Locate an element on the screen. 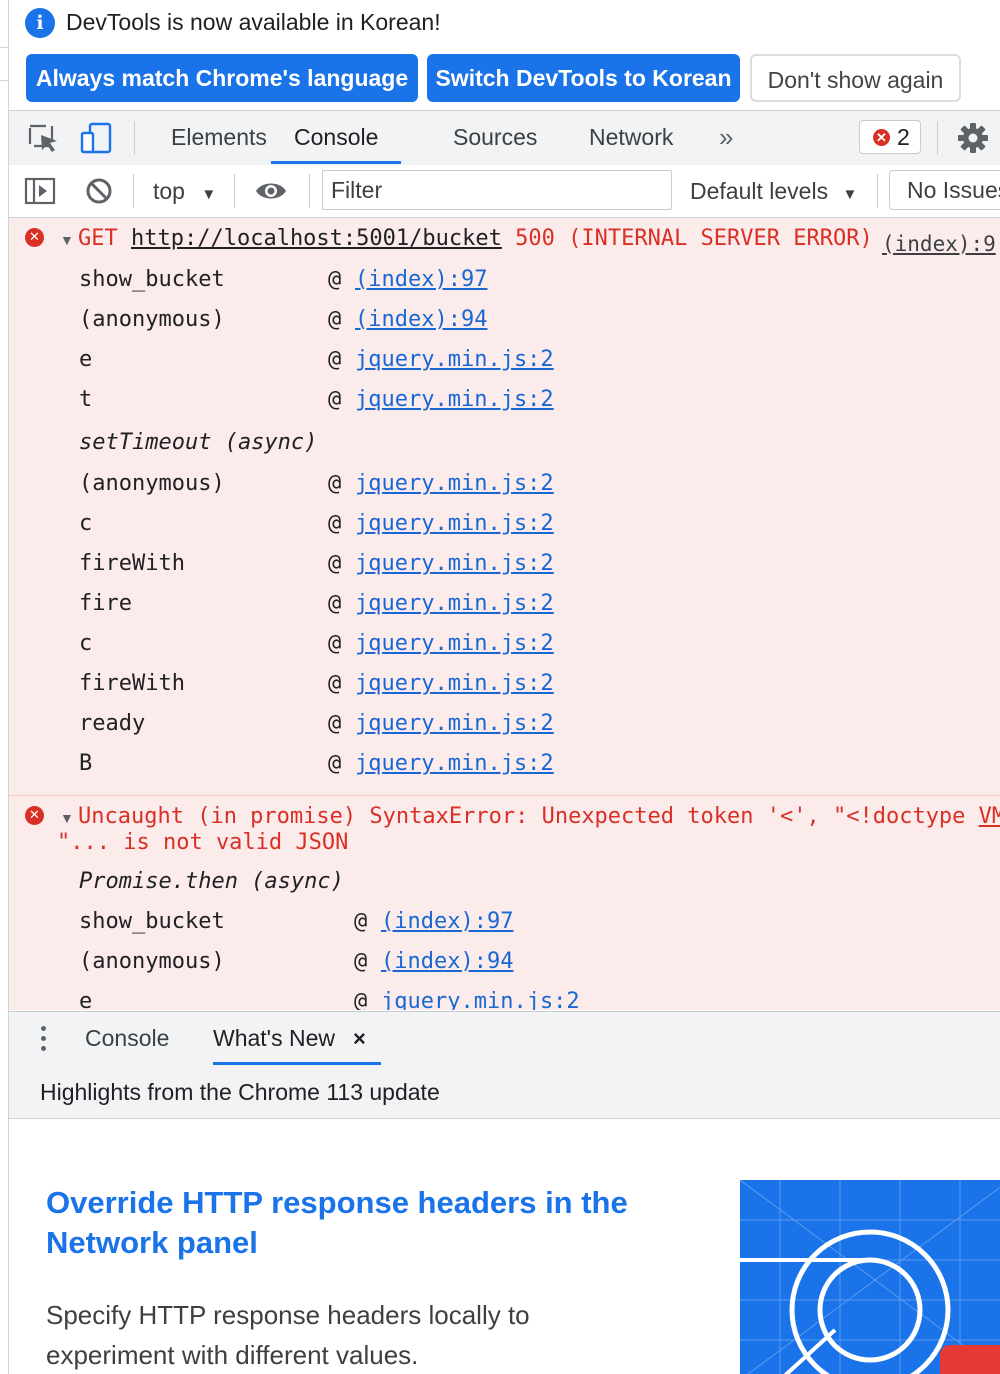 This screenshot has width=1000, height=1374. source-link: (index):9 is located at coordinates (939, 244).